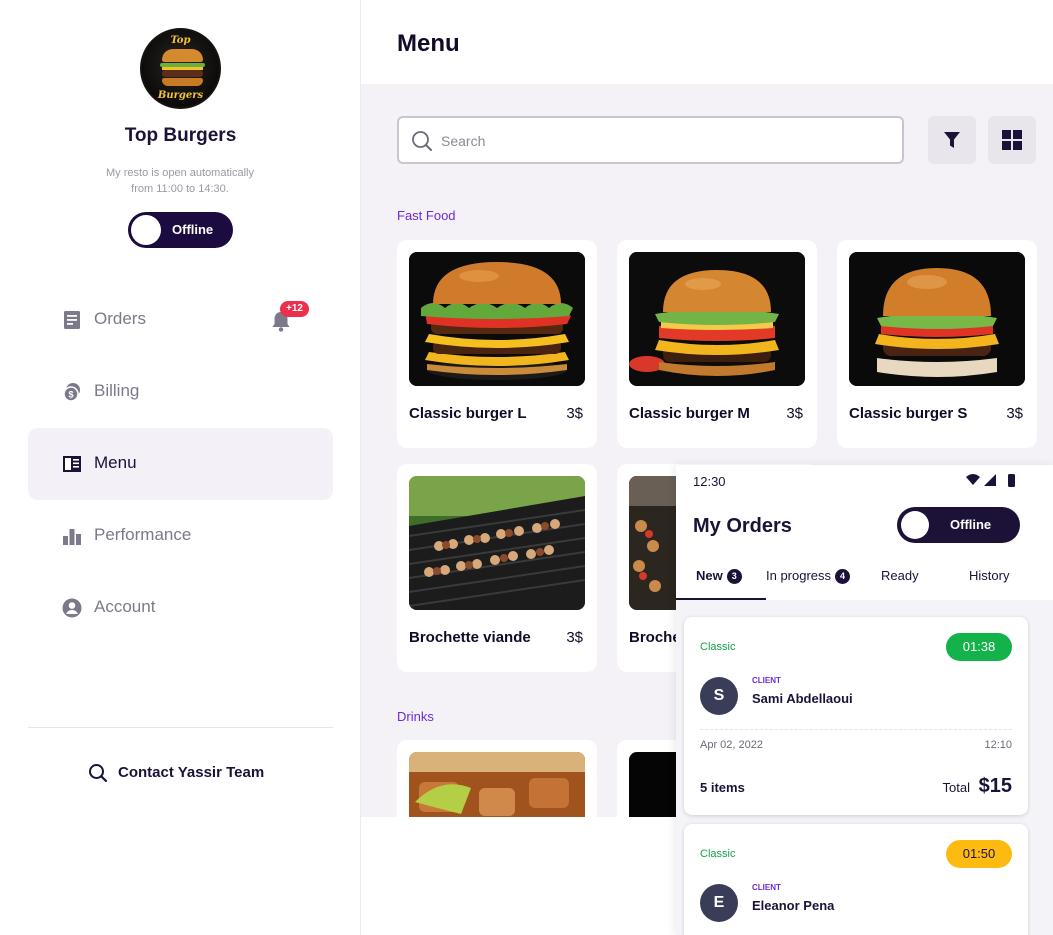 The height and width of the screenshot is (935, 1053). I want to click on burger-large-icon, so click(497, 319).